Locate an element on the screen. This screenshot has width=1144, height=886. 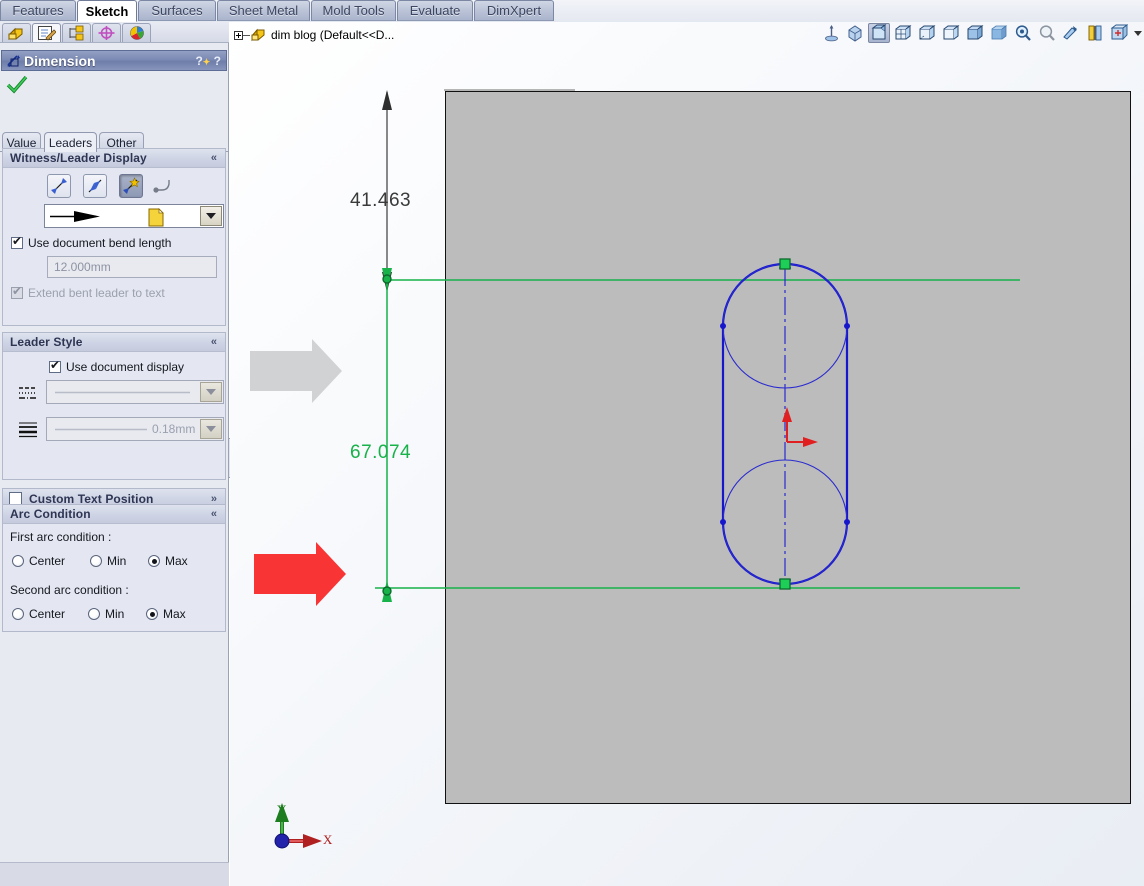
smart-arrows-icon is located at coordinates (131, 185).